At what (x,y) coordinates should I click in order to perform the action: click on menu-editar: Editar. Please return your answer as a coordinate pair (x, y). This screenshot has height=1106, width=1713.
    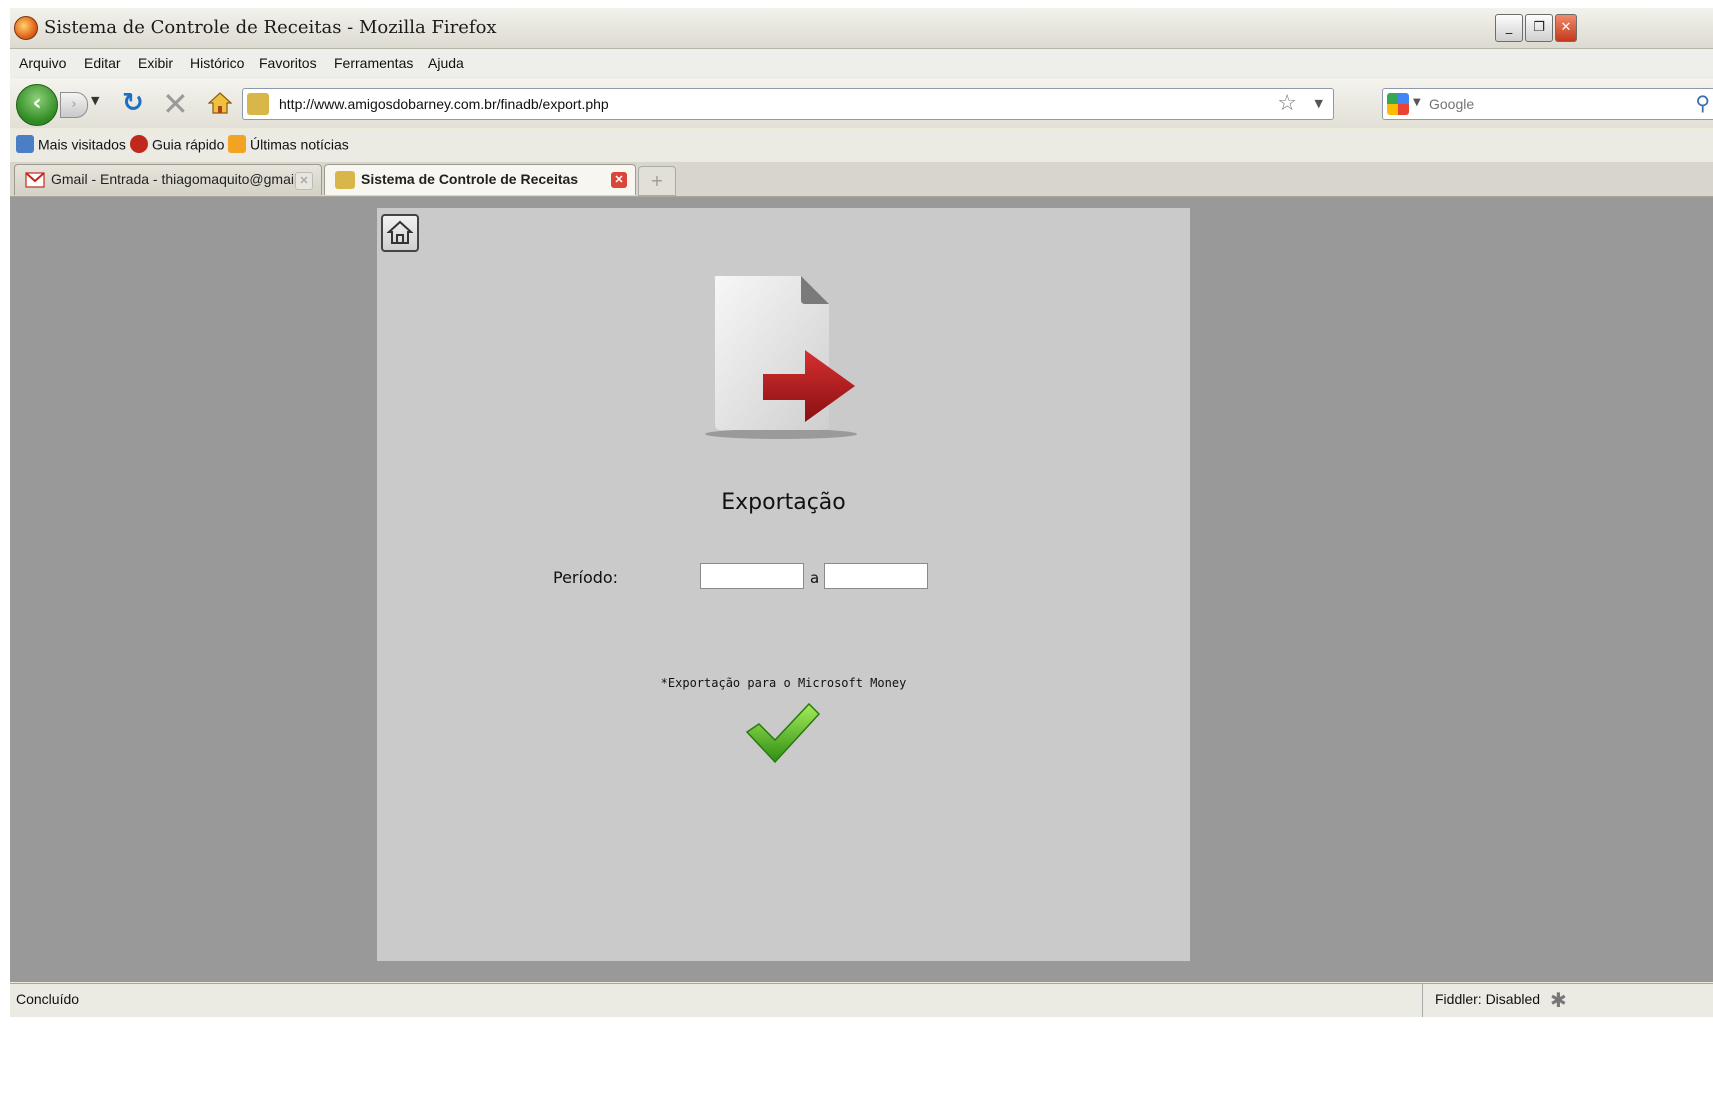
    Looking at the image, I should click on (102, 63).